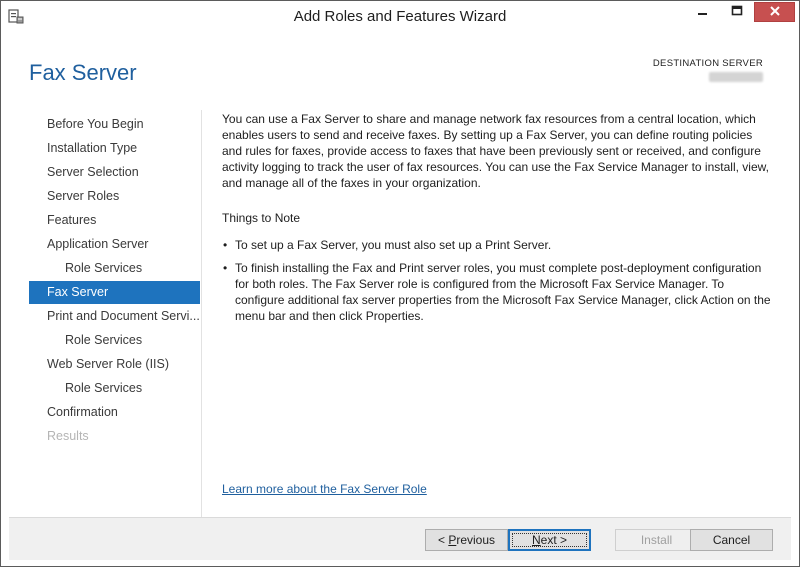 This screenshot has height=567, width=800. Describe the element at coordinates (400, 71) in the screenshot. I see `wizard-header: Fax Server DESTINATION SERVER` at that location.